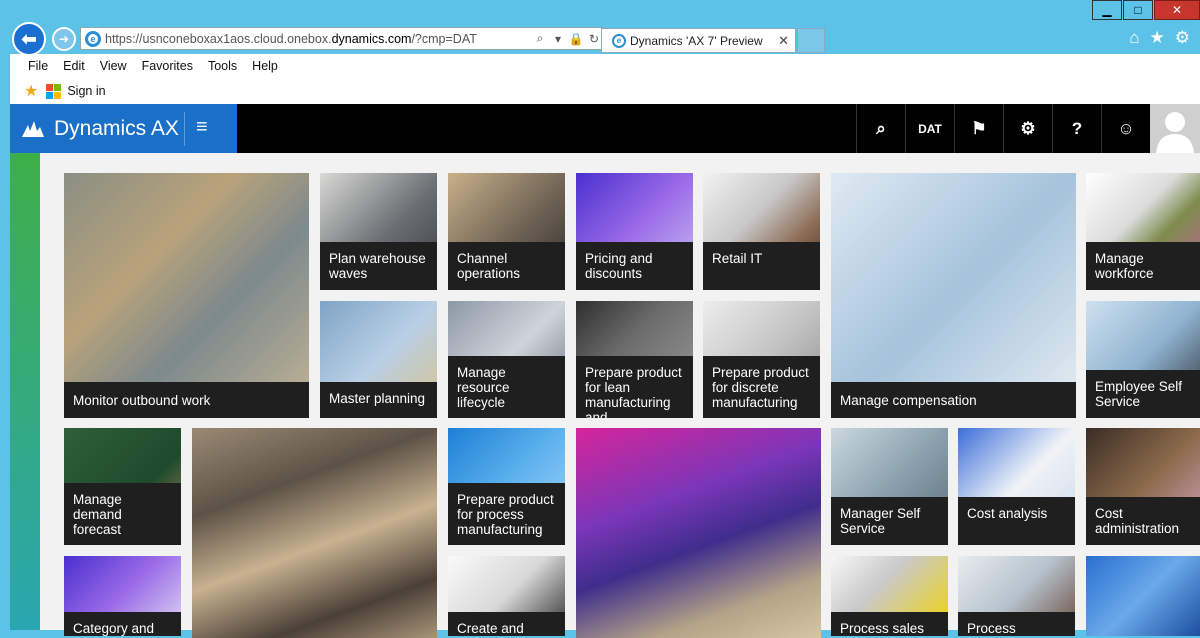  I want to click on new-tab-button, so click(811, 40).